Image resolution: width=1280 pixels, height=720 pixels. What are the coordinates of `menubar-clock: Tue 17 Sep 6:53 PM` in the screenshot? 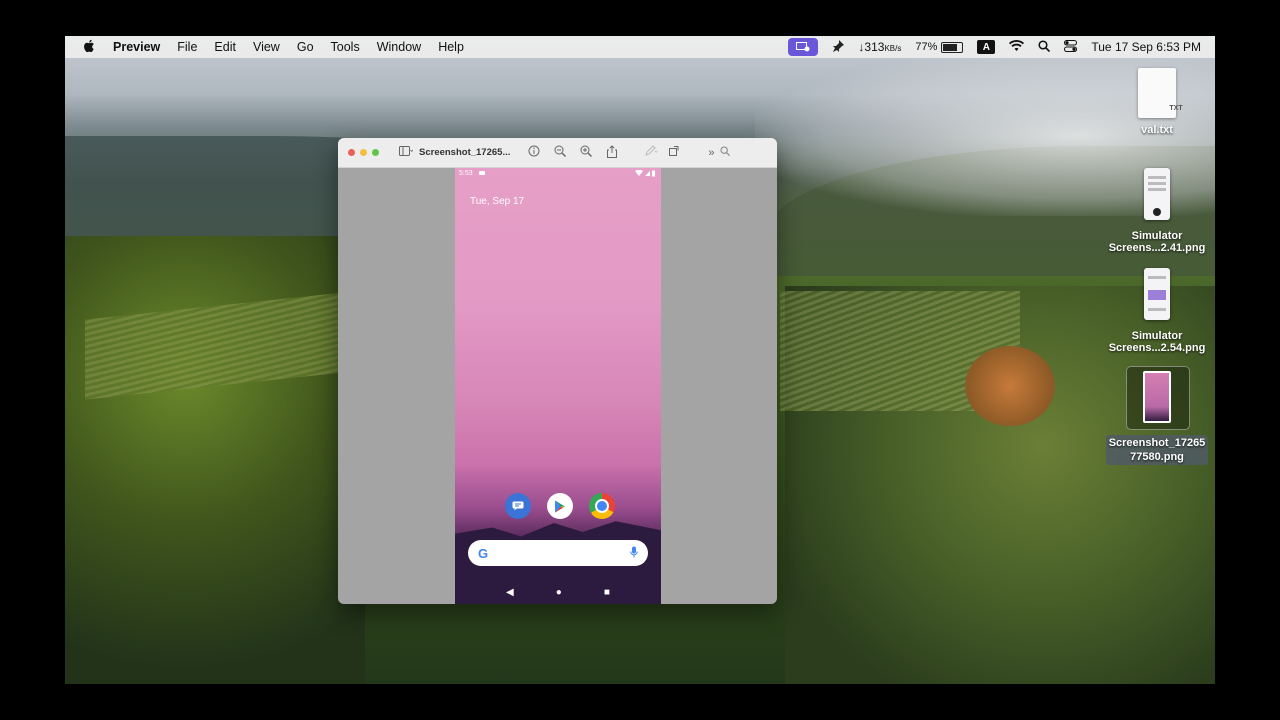 It's located at (1146, 47).